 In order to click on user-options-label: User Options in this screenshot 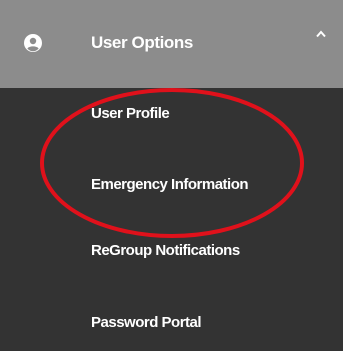, I will do `click(142, 42)`.